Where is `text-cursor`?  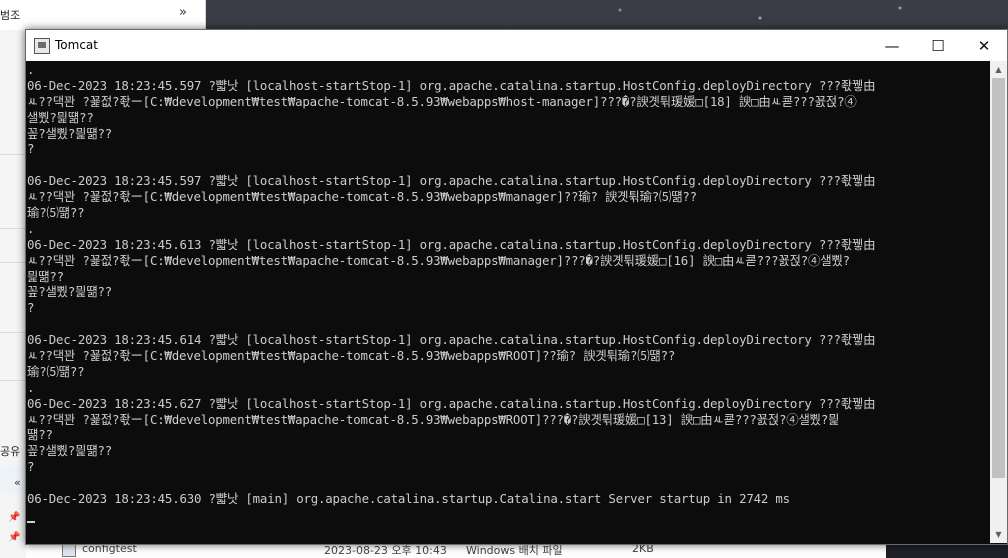 text-cursor is located at coordinates (31, 521).